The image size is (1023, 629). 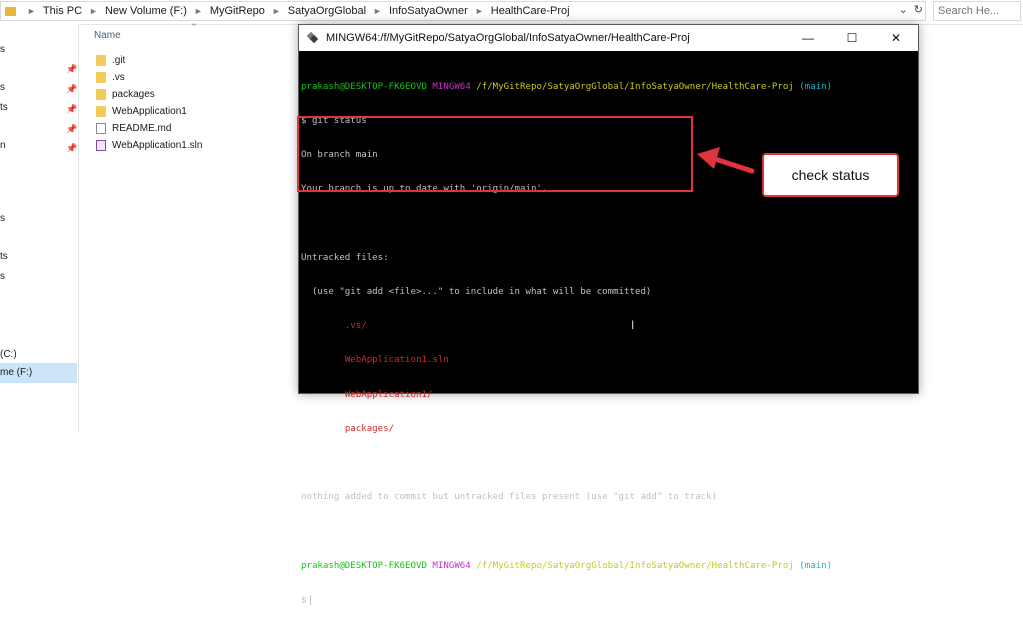 I want to click on file-name: .git, so click(x=119, y=60).